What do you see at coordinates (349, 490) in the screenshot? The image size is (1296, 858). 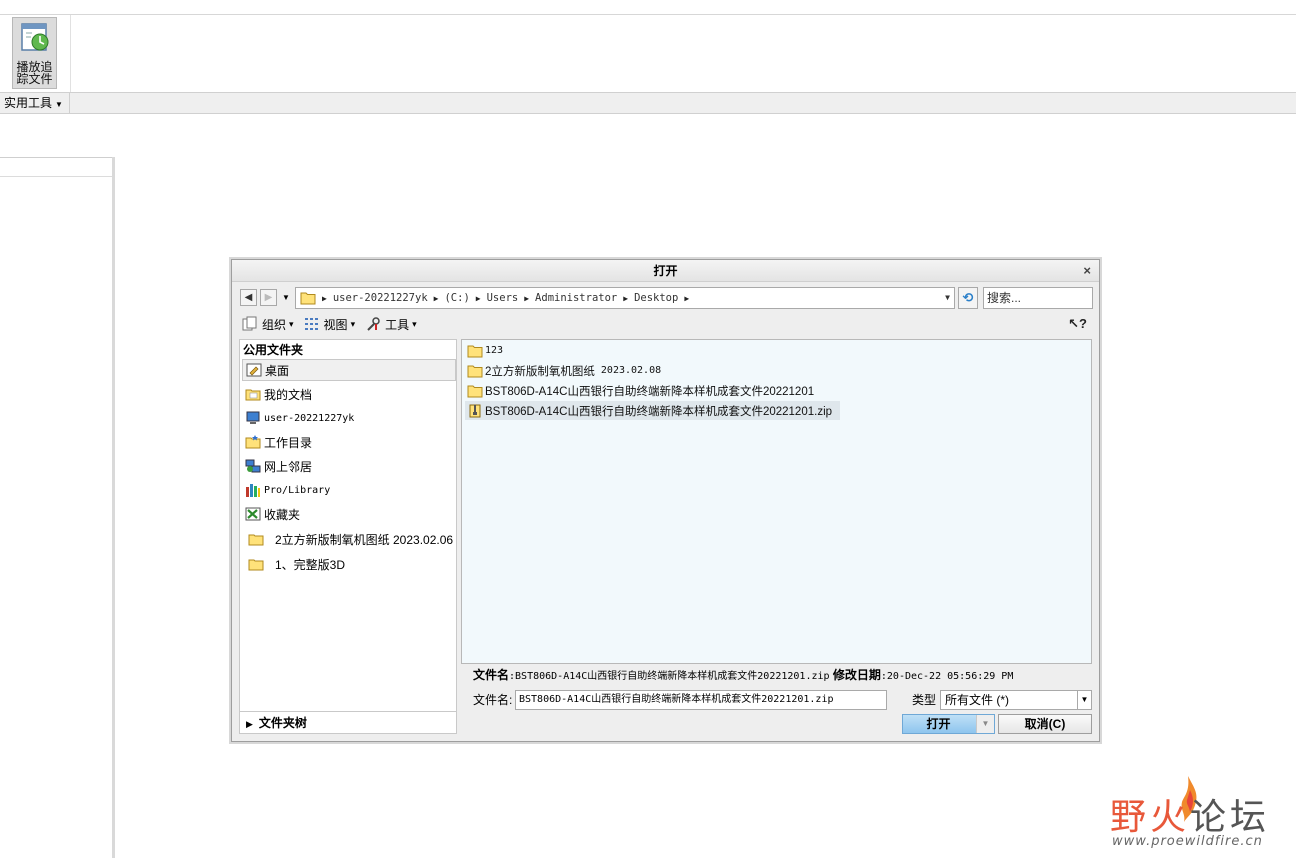 I see `place-pro-library: Pro/Library` at bounding box center [349, 490].